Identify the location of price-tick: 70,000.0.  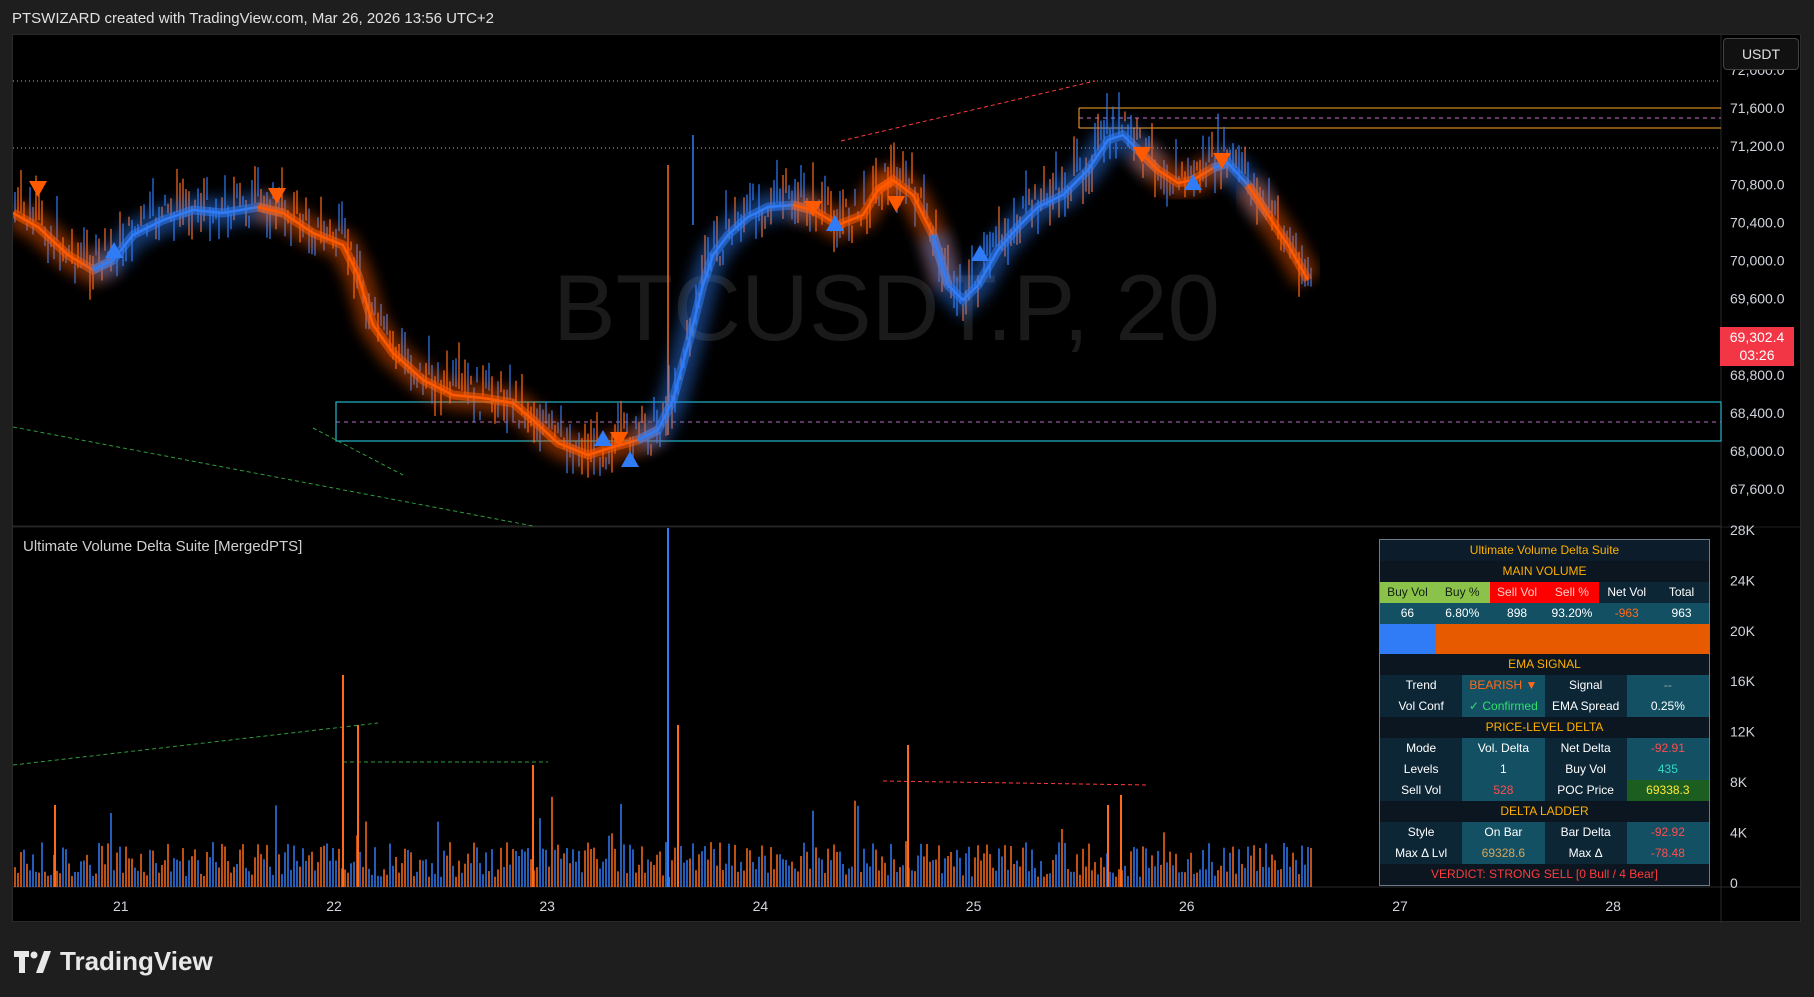
(1757, 261).